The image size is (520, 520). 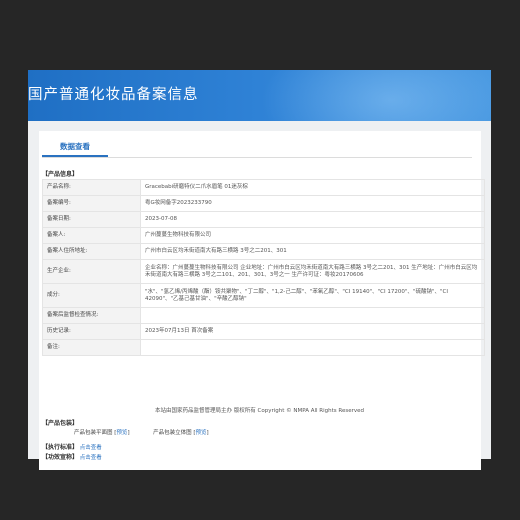 I want to click on row-label: 备案后监督检查情况:, so click(x=91, y=315).